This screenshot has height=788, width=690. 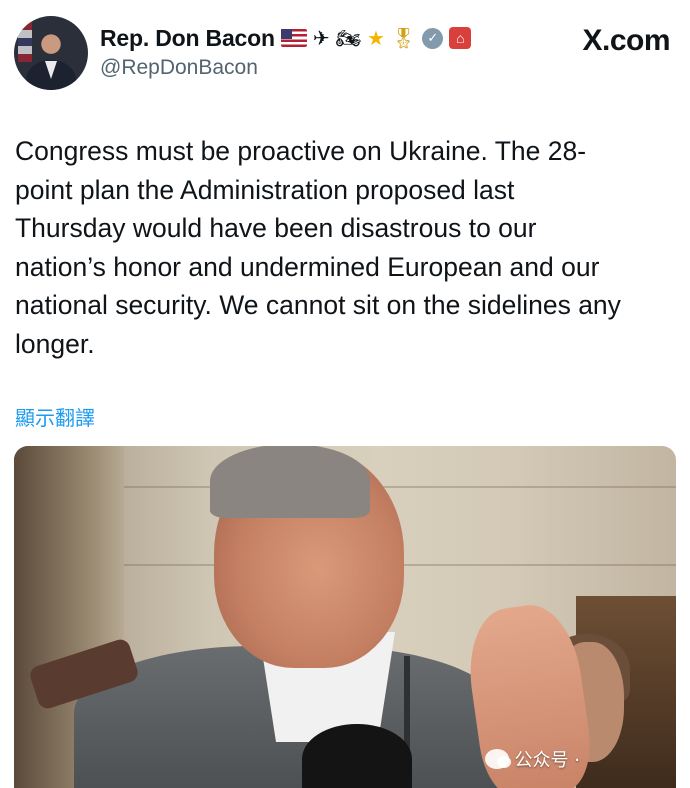 What do you see at coordinates (290, 482) in the screenshot?
I see `man-hair` at bounding box center [290, 482].